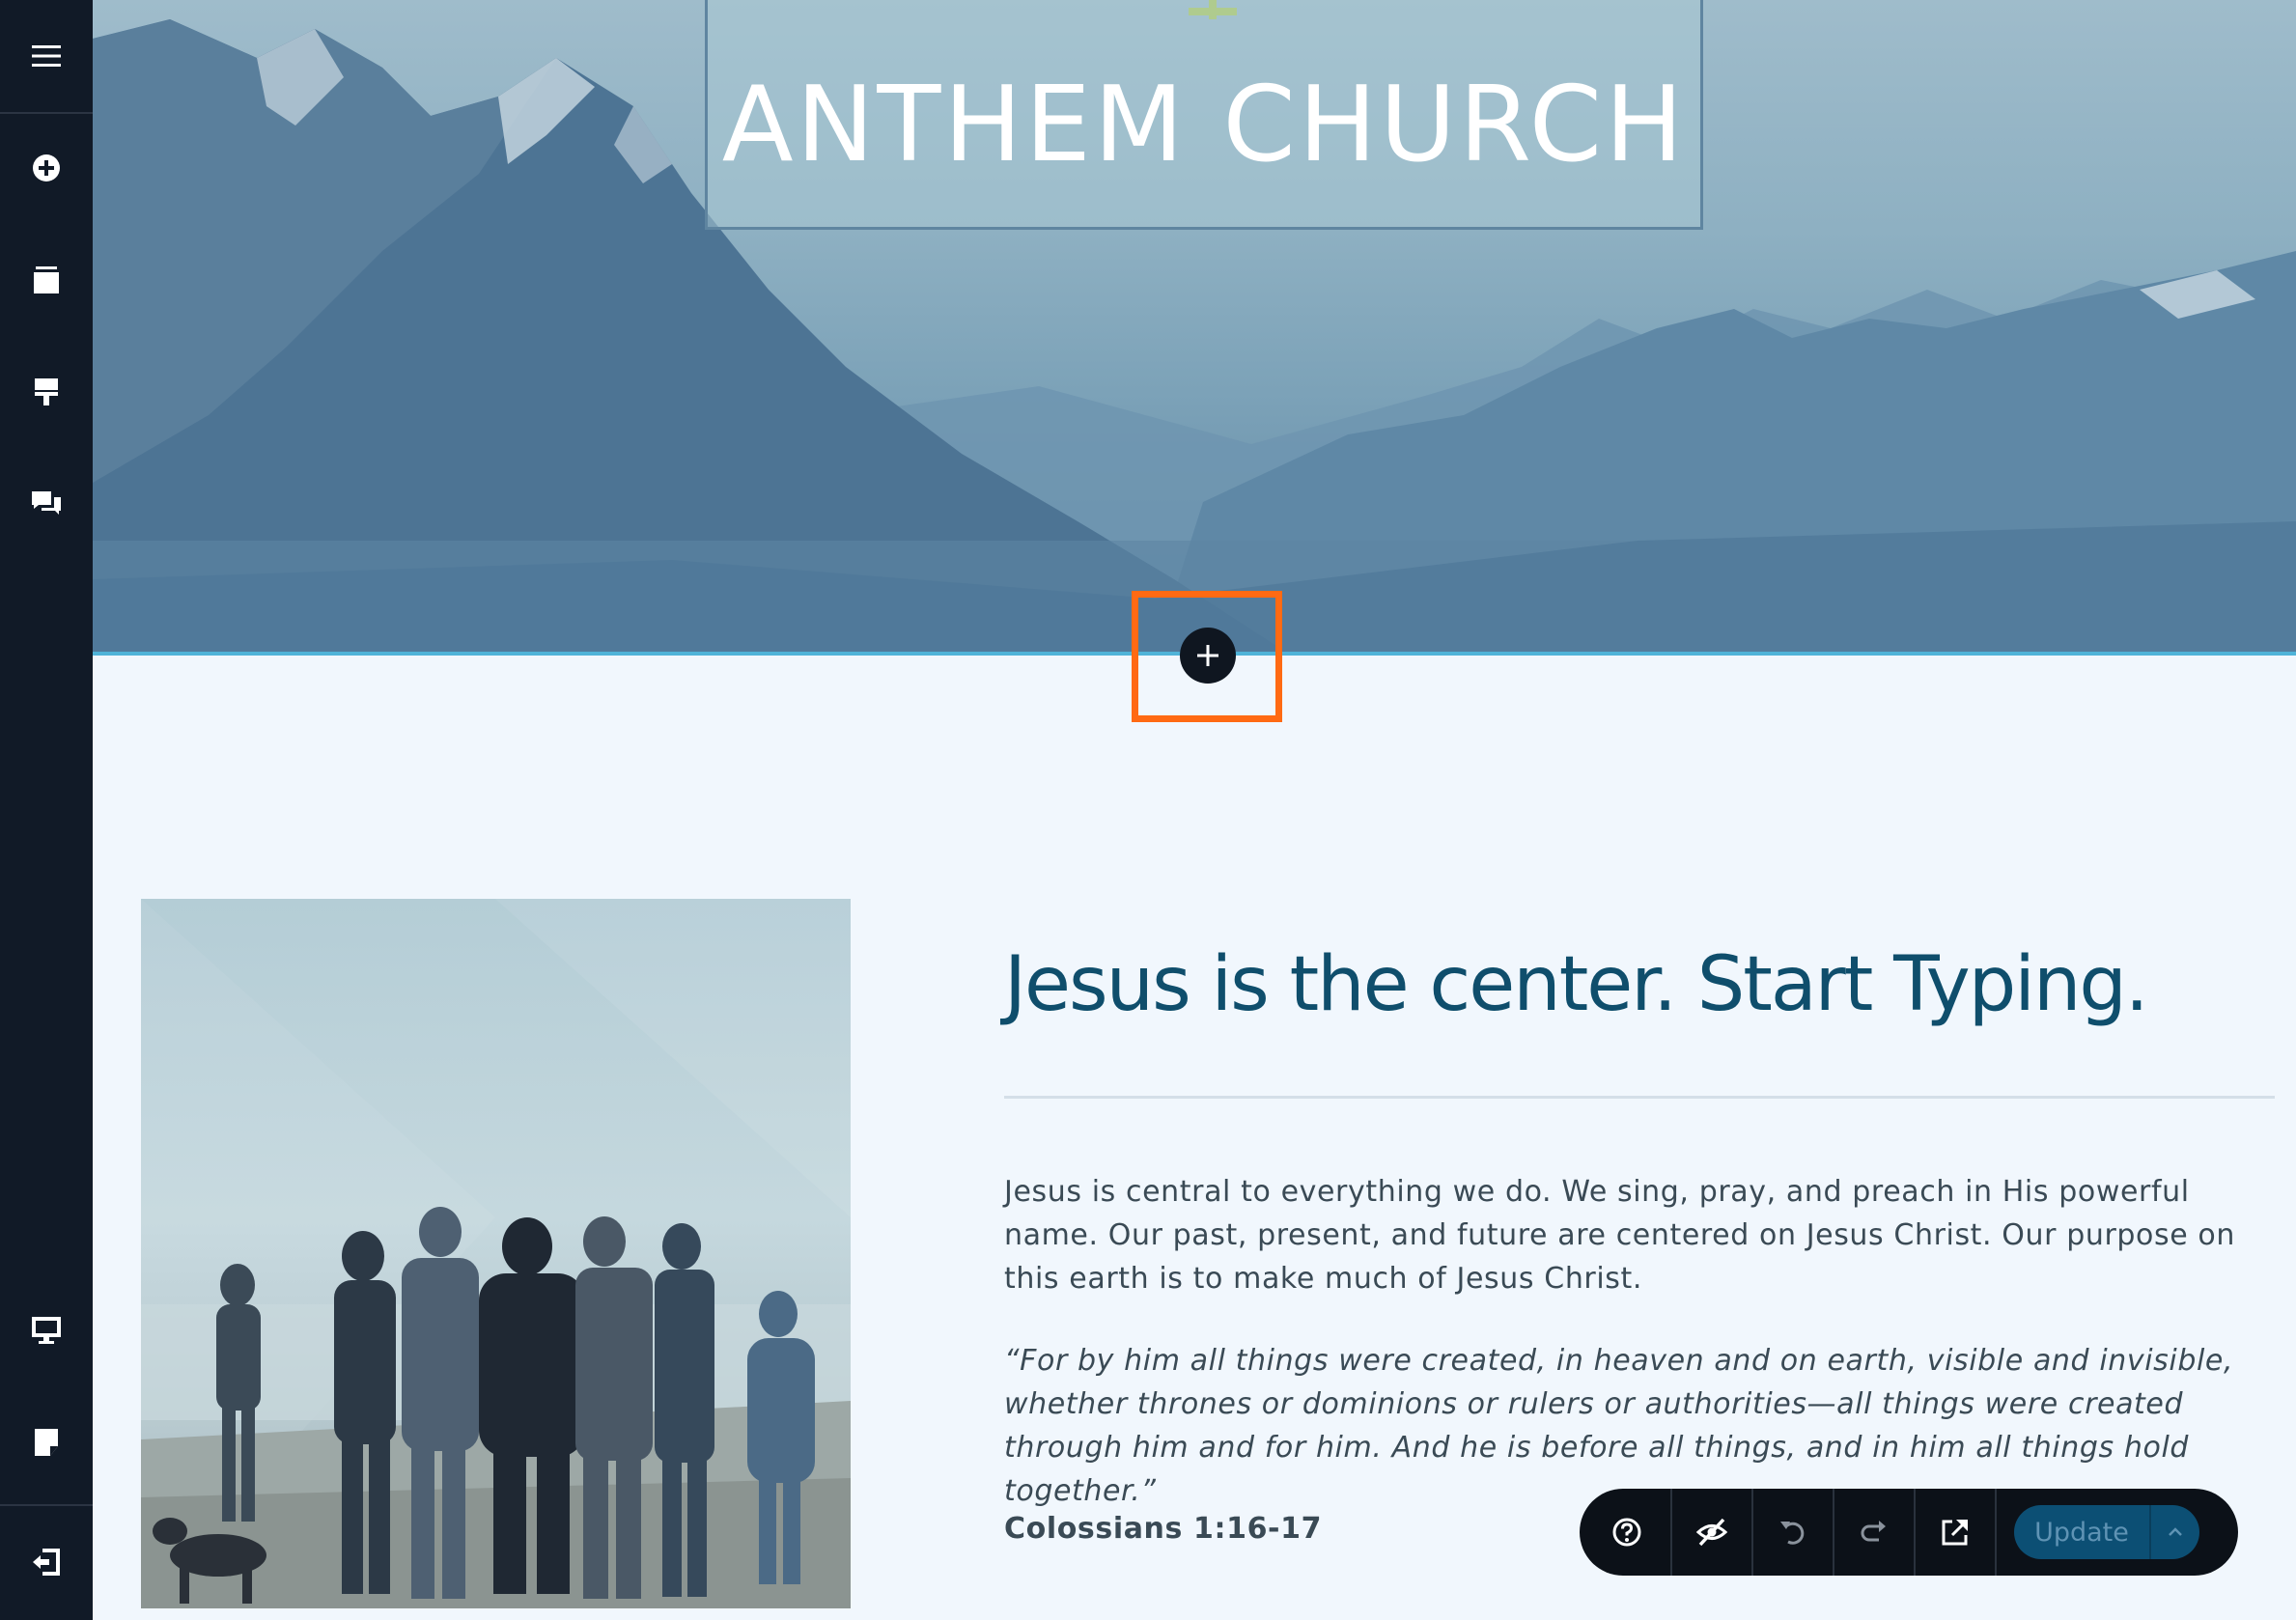 Image resolution: width=2296 pixels, height=1620 pixels. I want to click on section-heading: Jesus is the center. Start Typing., so click(1642, 985).